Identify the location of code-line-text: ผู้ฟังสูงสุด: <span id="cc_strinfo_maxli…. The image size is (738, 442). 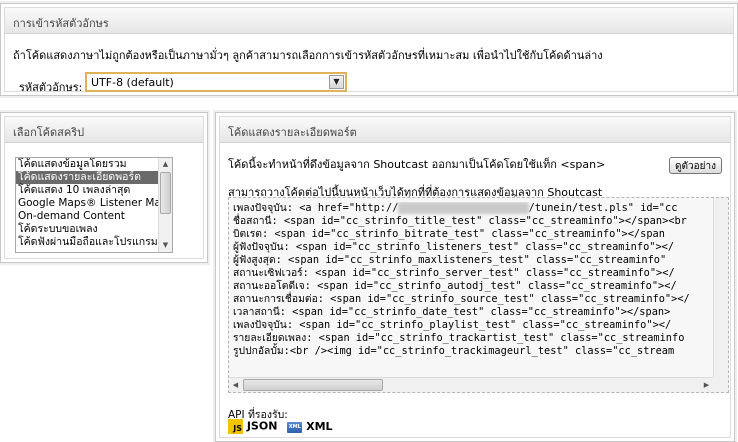
(450, 260).